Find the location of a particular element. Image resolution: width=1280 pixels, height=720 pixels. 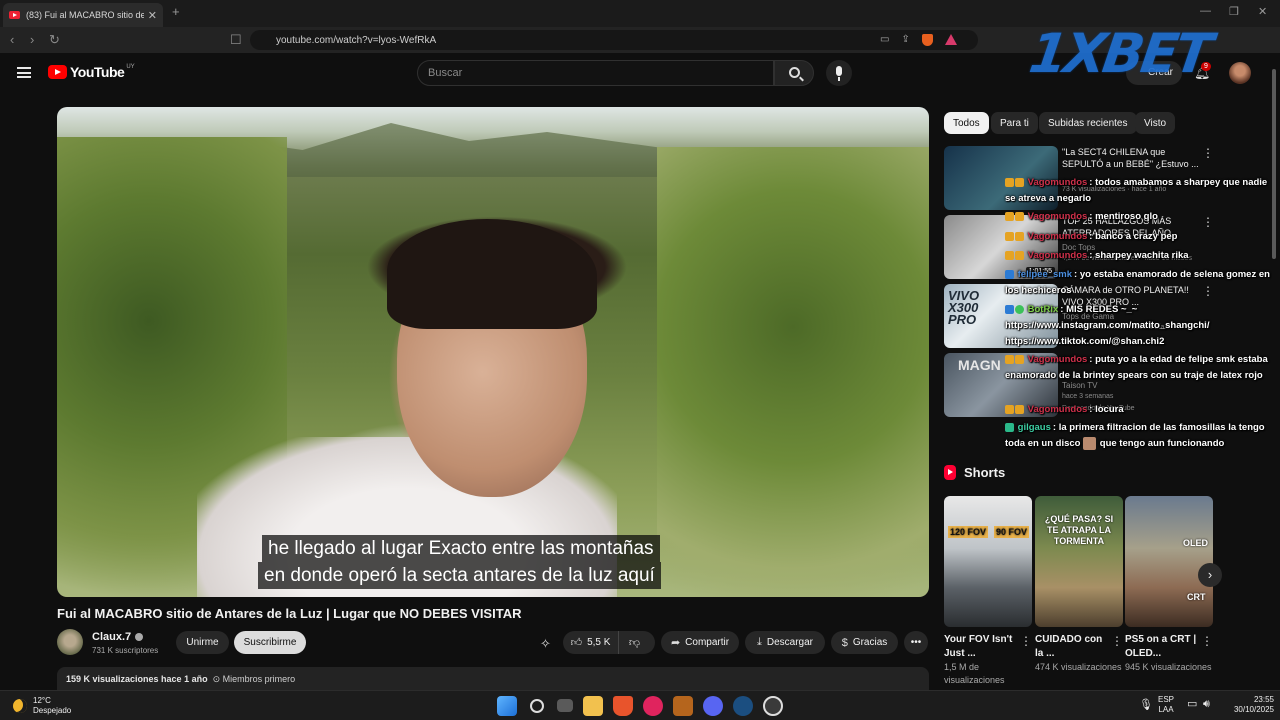

chip-for-you: Para ti is located at coordinates (1014, 123).